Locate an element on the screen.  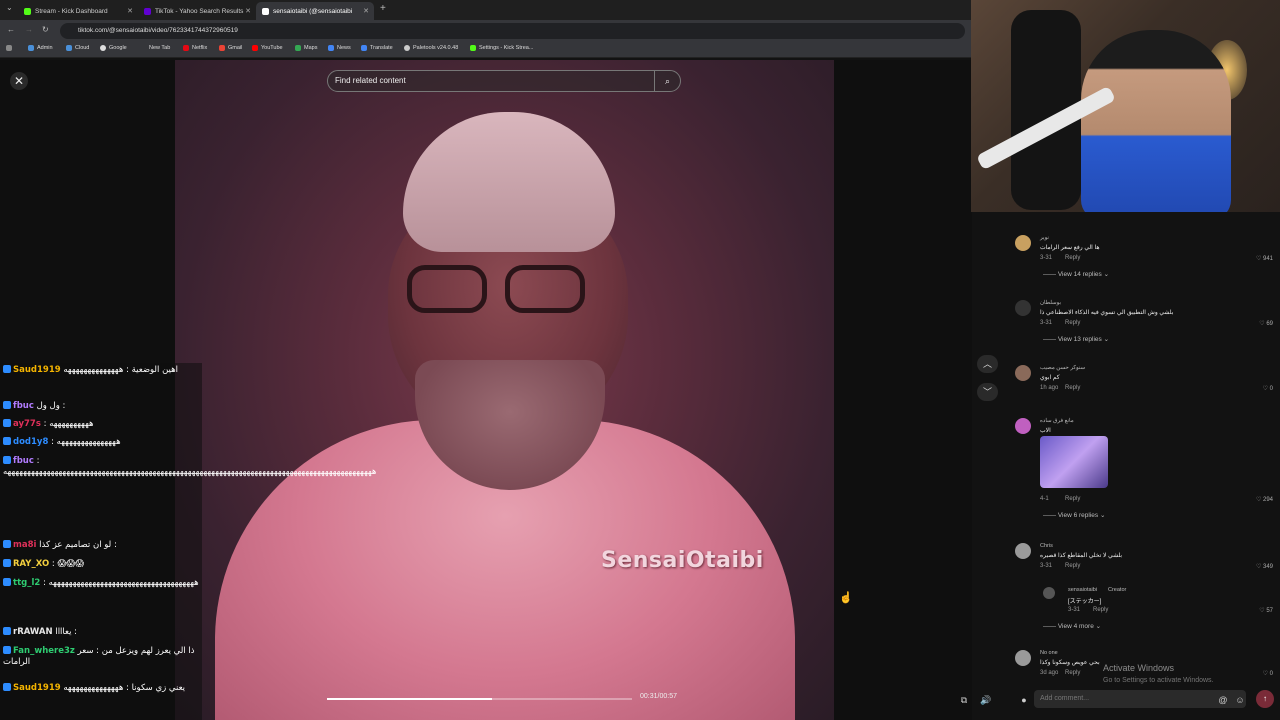
comment-author: نوير is located at coordinates (1044, 238).